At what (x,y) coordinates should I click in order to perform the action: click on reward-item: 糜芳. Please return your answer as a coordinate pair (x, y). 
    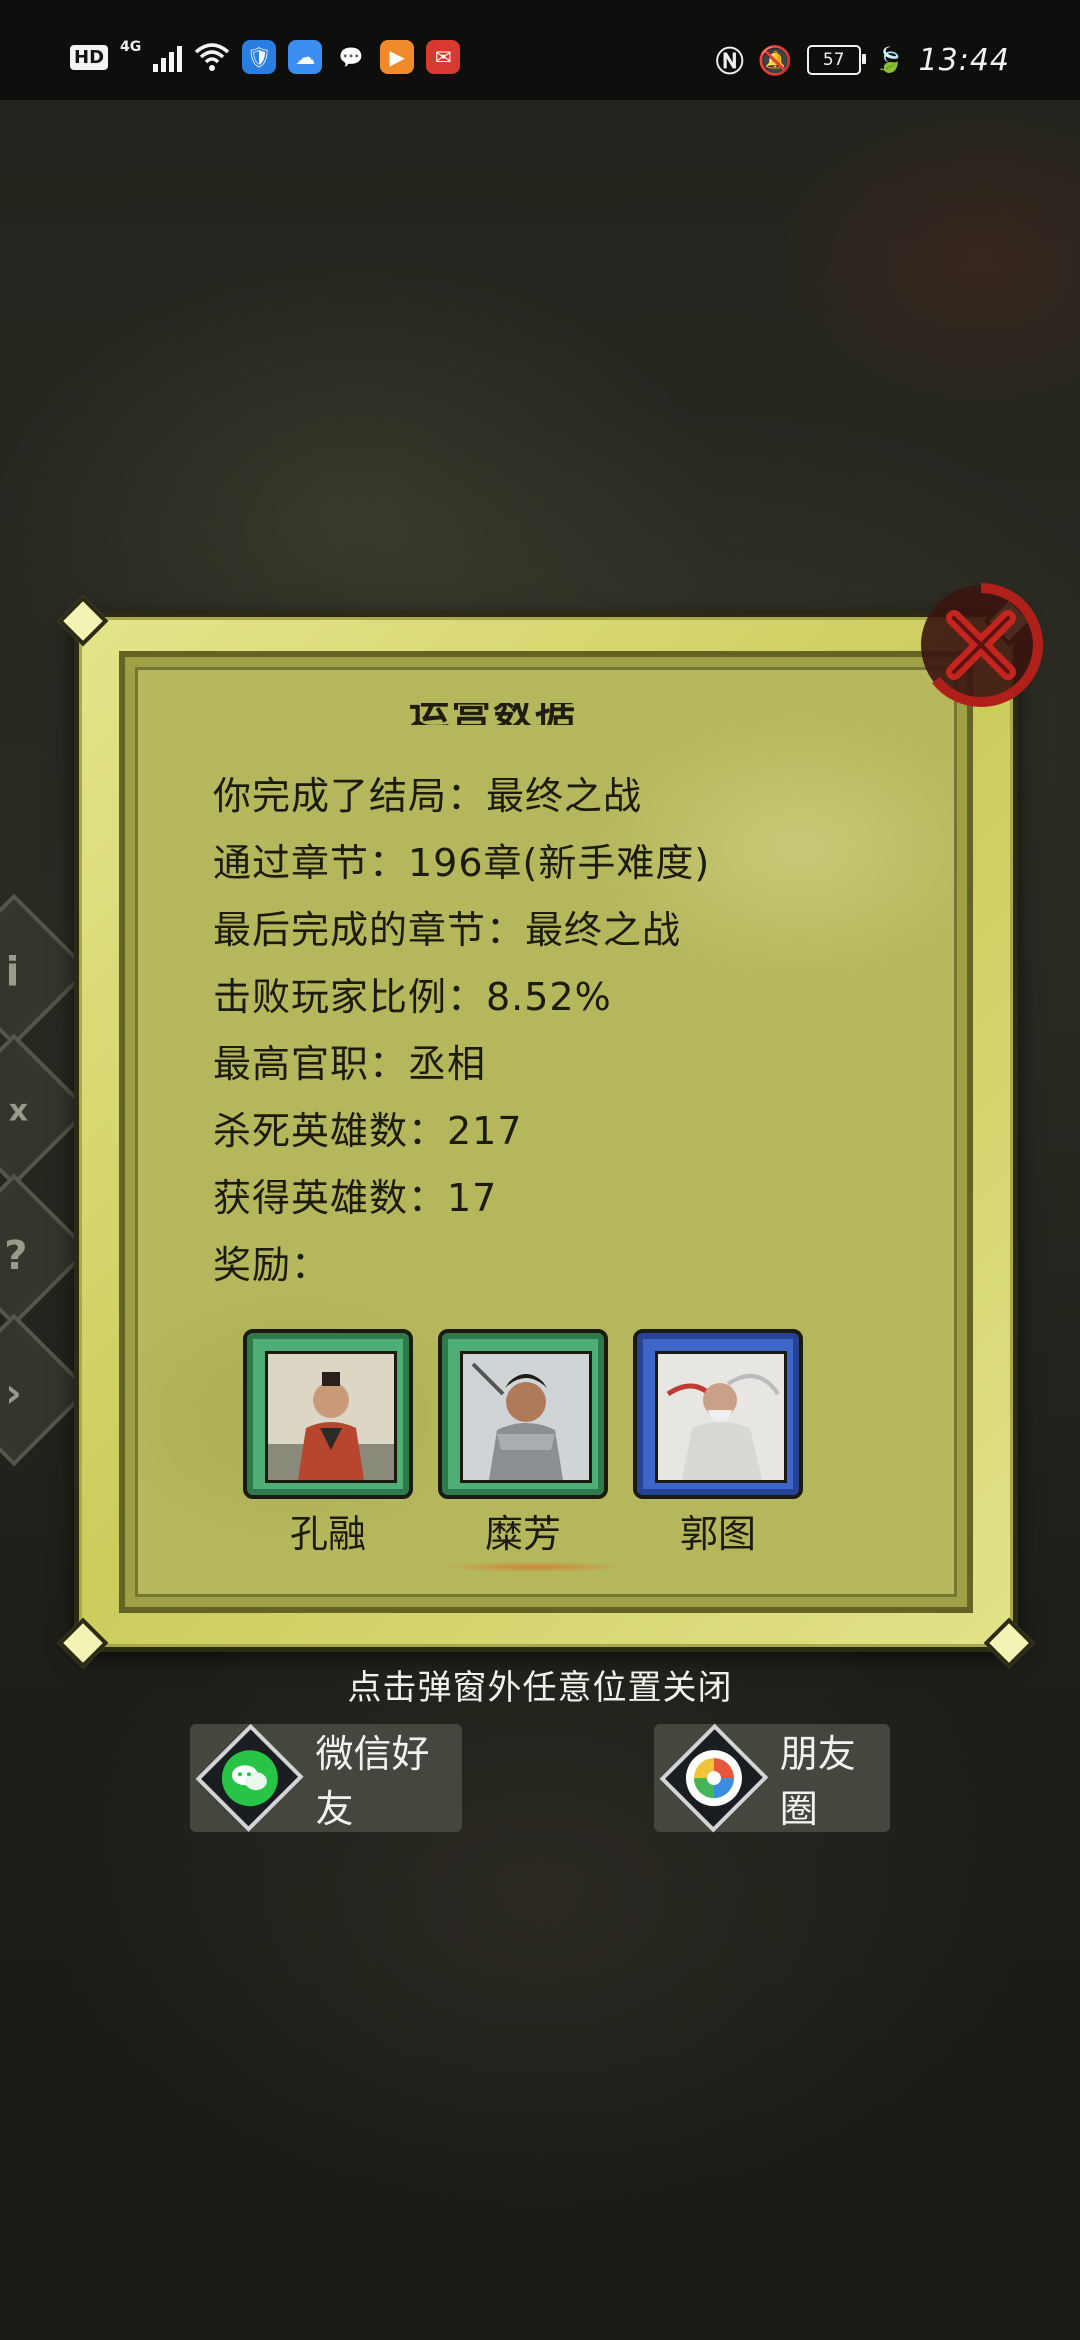
    Looking at the image, I should click on (523, 1443).